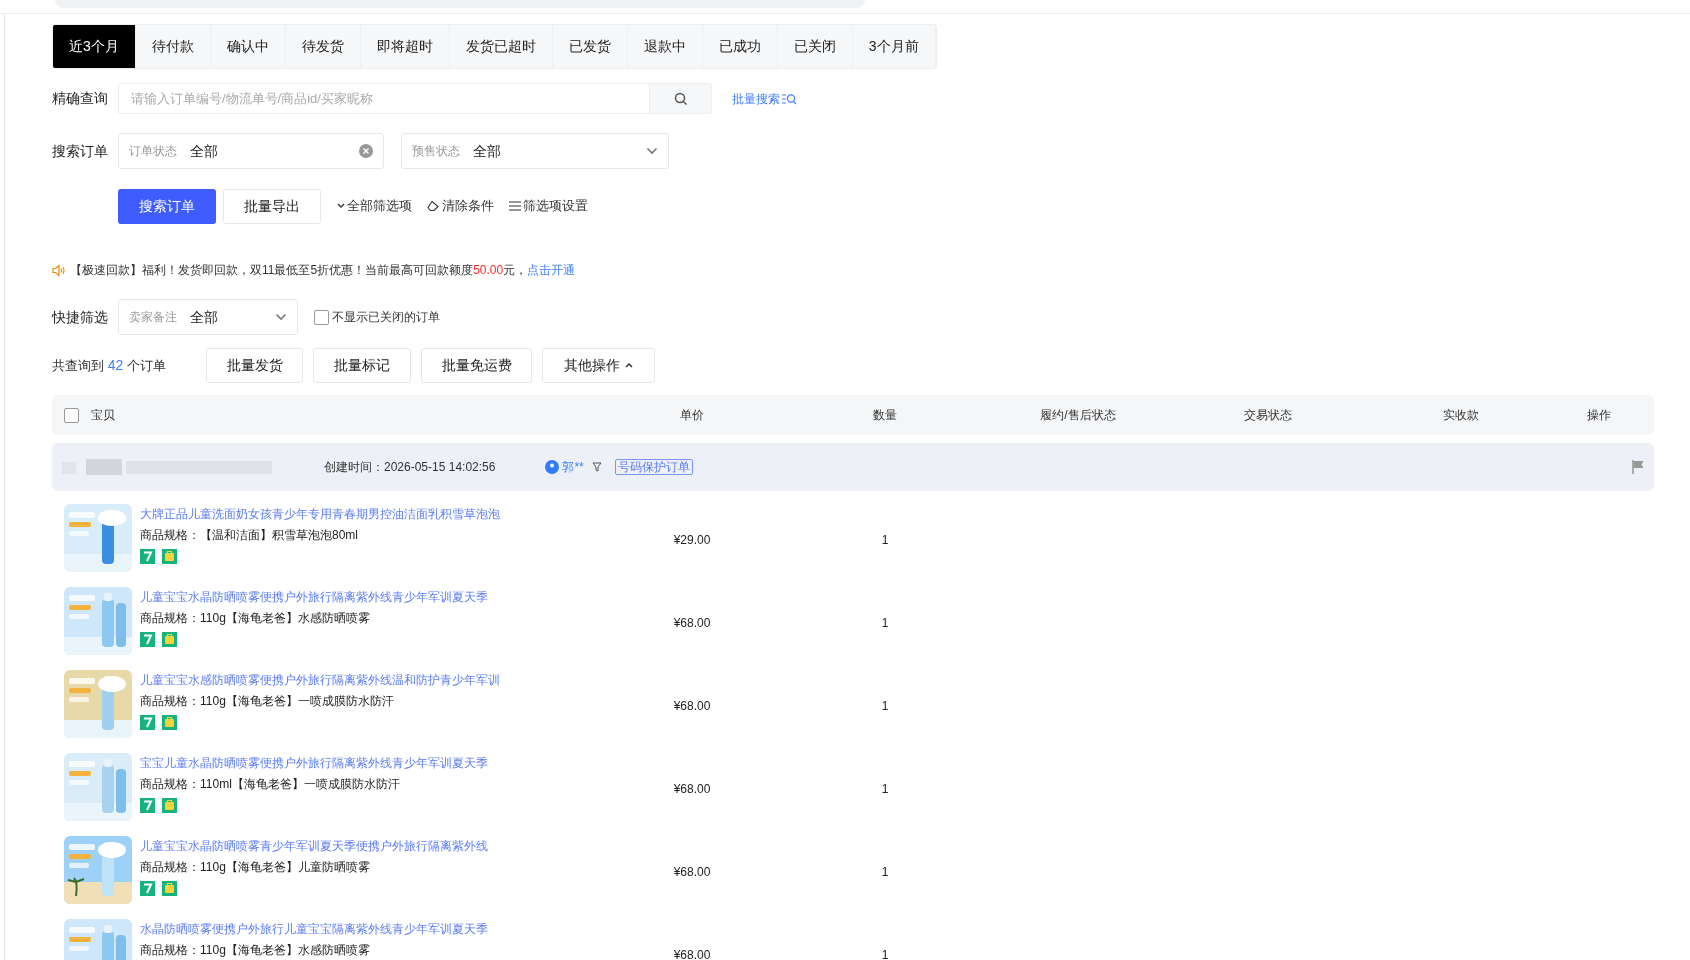 The width and height of the screenshot is (1690, 960). I want to click on search-button, so click(681, 98).